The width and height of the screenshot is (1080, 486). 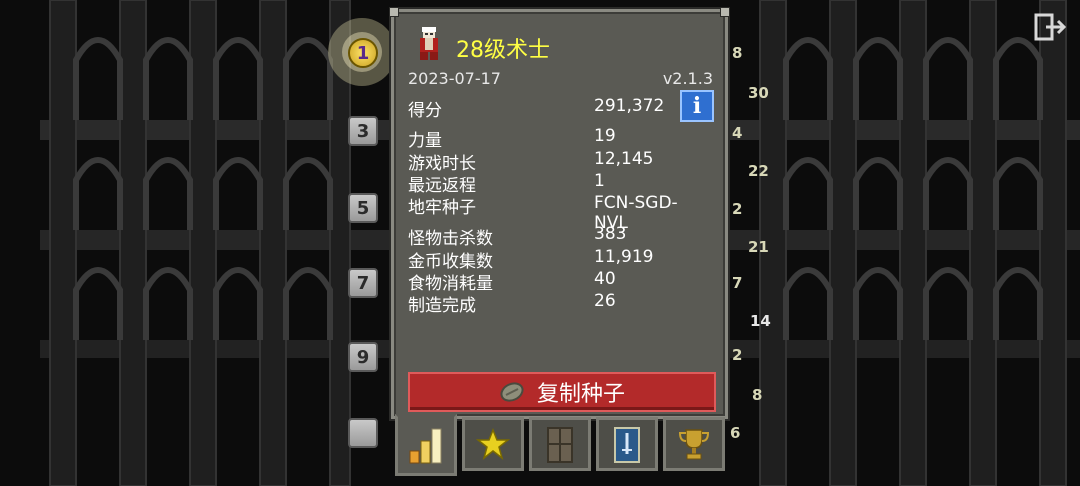 What do you see at coordinates (558, 303) in the screenshot?
I see `stat-row-crafted: 制造完成 26` at bounding box center [558, 303].